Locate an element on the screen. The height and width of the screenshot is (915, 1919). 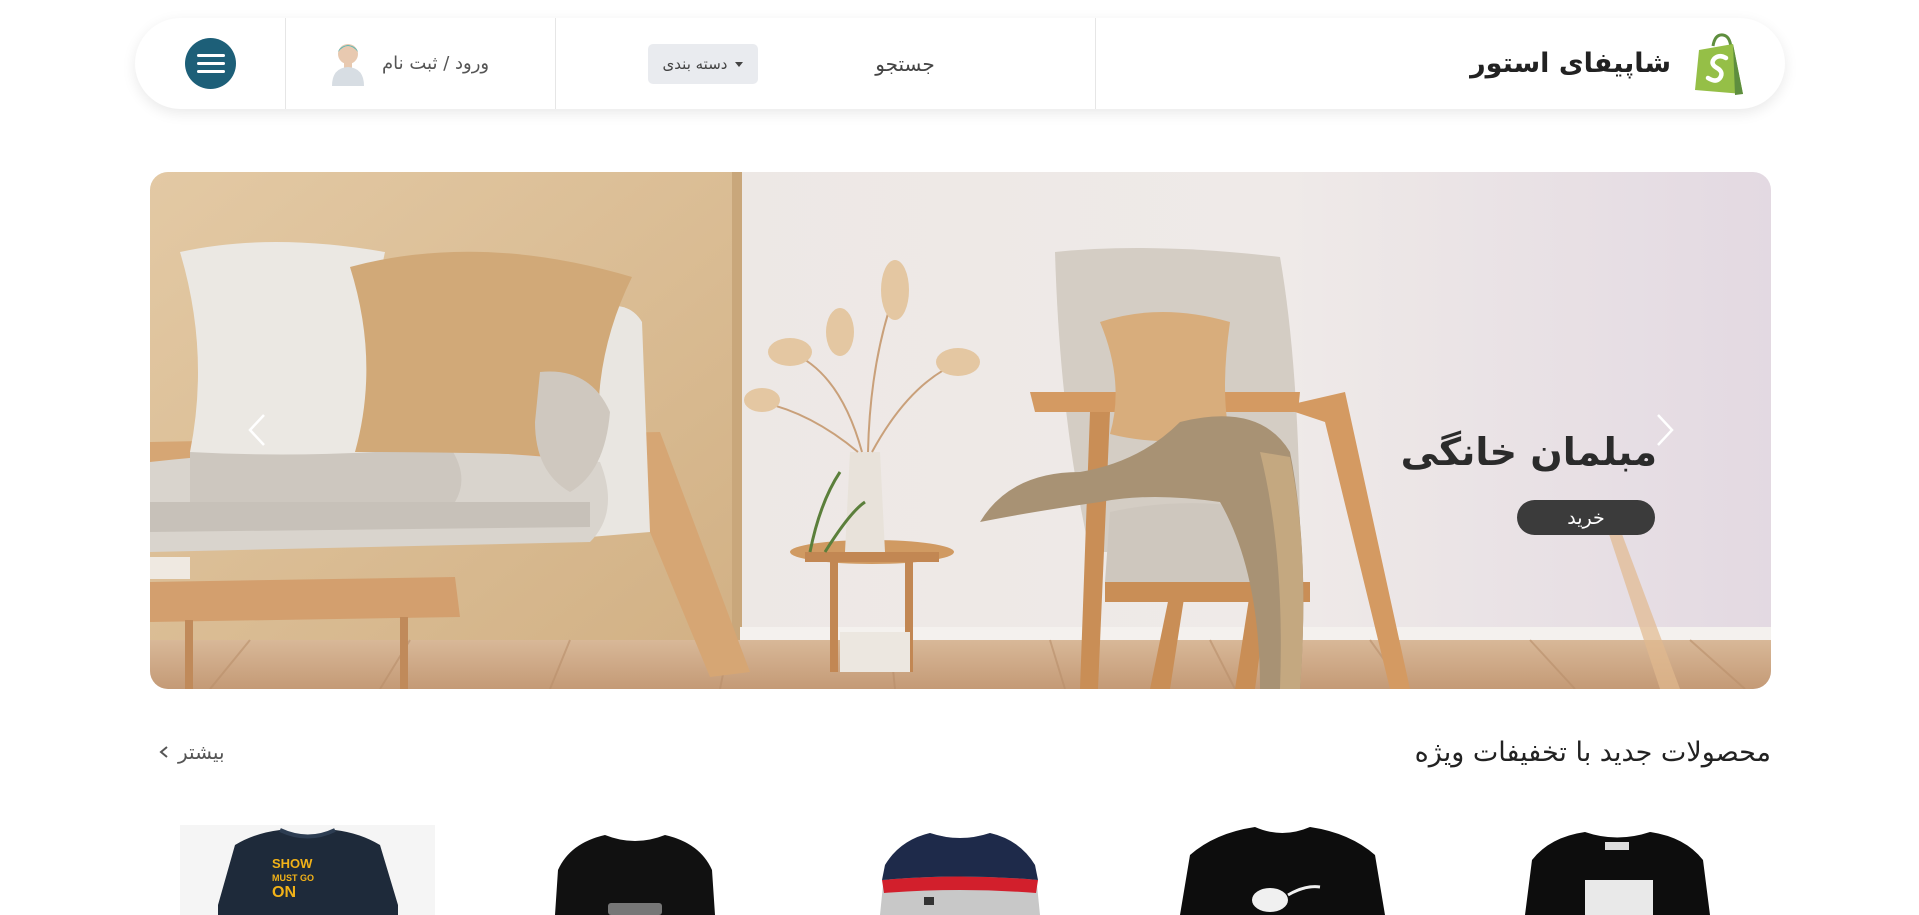
slide-title: مبلمان خانگی is located at coordinates (1528, 452).